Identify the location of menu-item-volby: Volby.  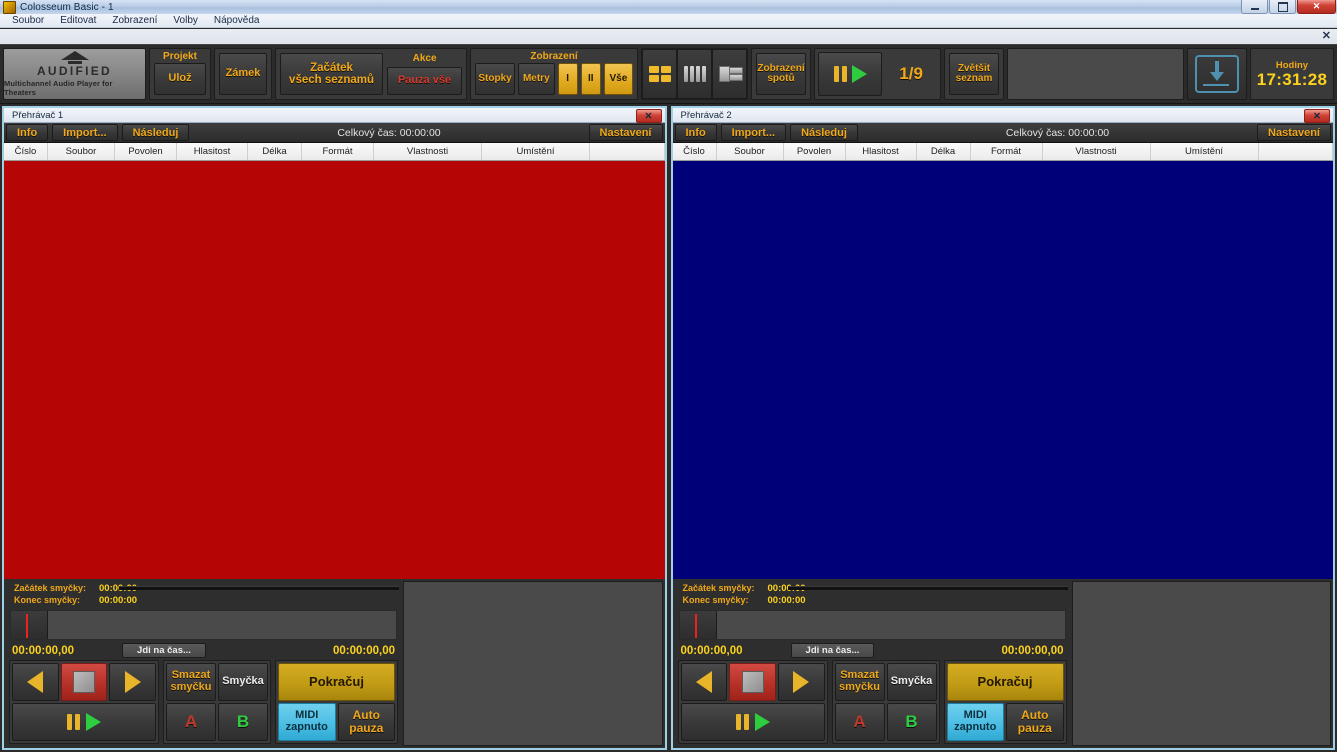
(185, 20).